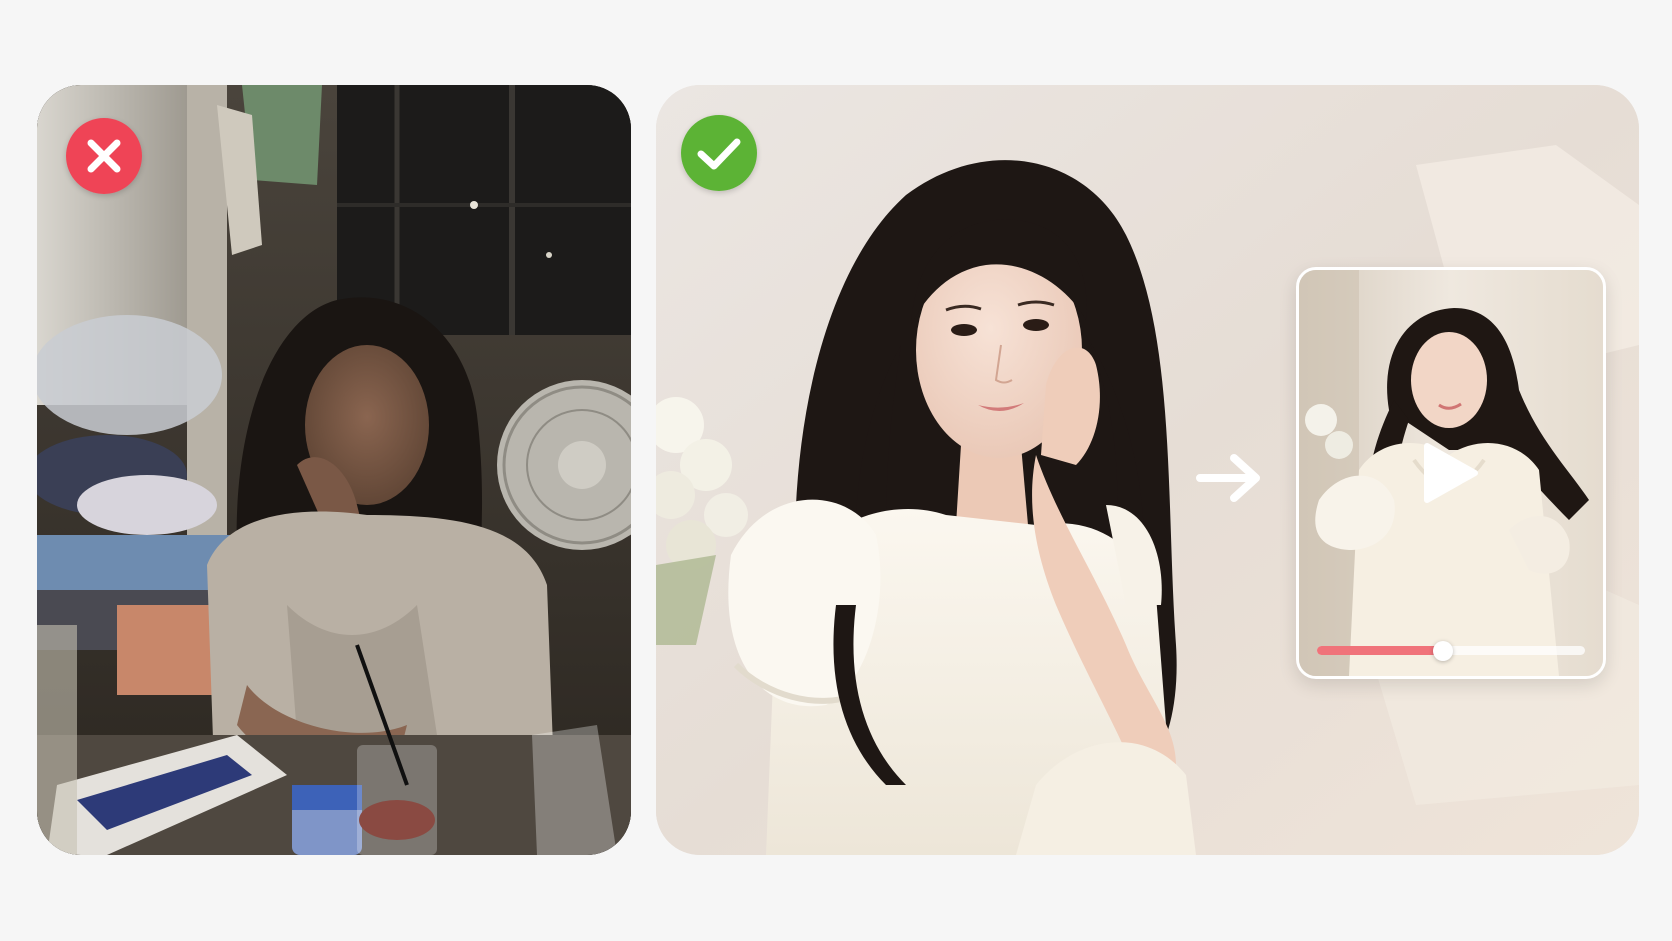 The image size is (1672, 941). I want to click on incorrect-badge, so click(104, 156).